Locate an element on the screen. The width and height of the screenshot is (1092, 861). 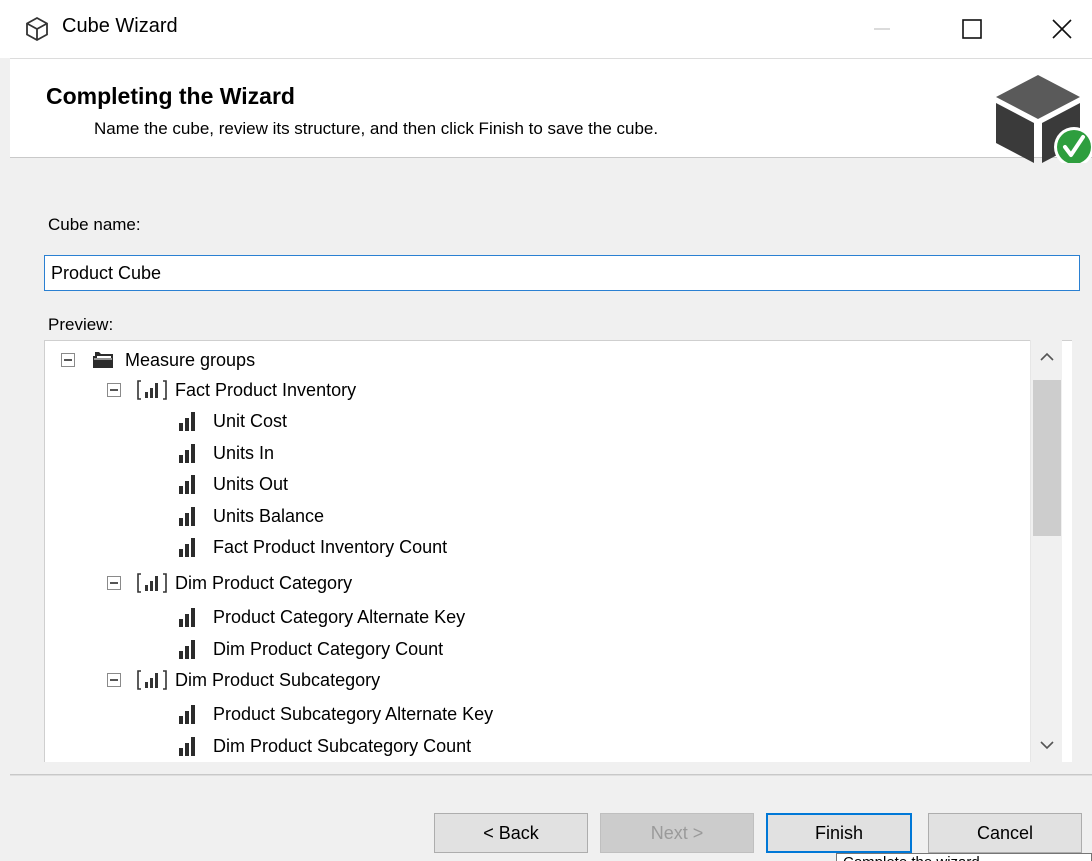
tree-node-label: Product Category Alternate Key is located at coordinates (339, 616).